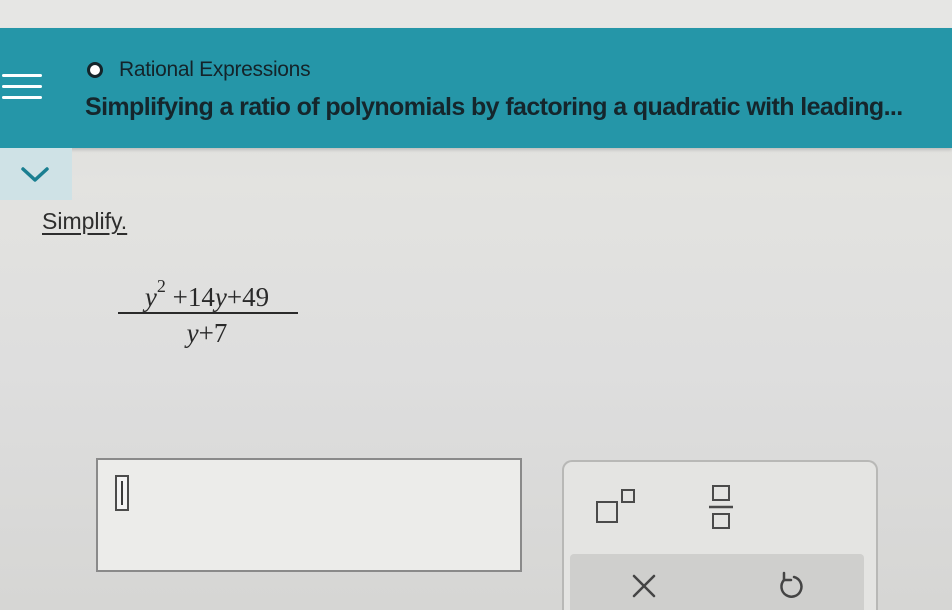 The width and height of the screenshot is (952, 610). I want to click on menu-button, so click(25, 90).